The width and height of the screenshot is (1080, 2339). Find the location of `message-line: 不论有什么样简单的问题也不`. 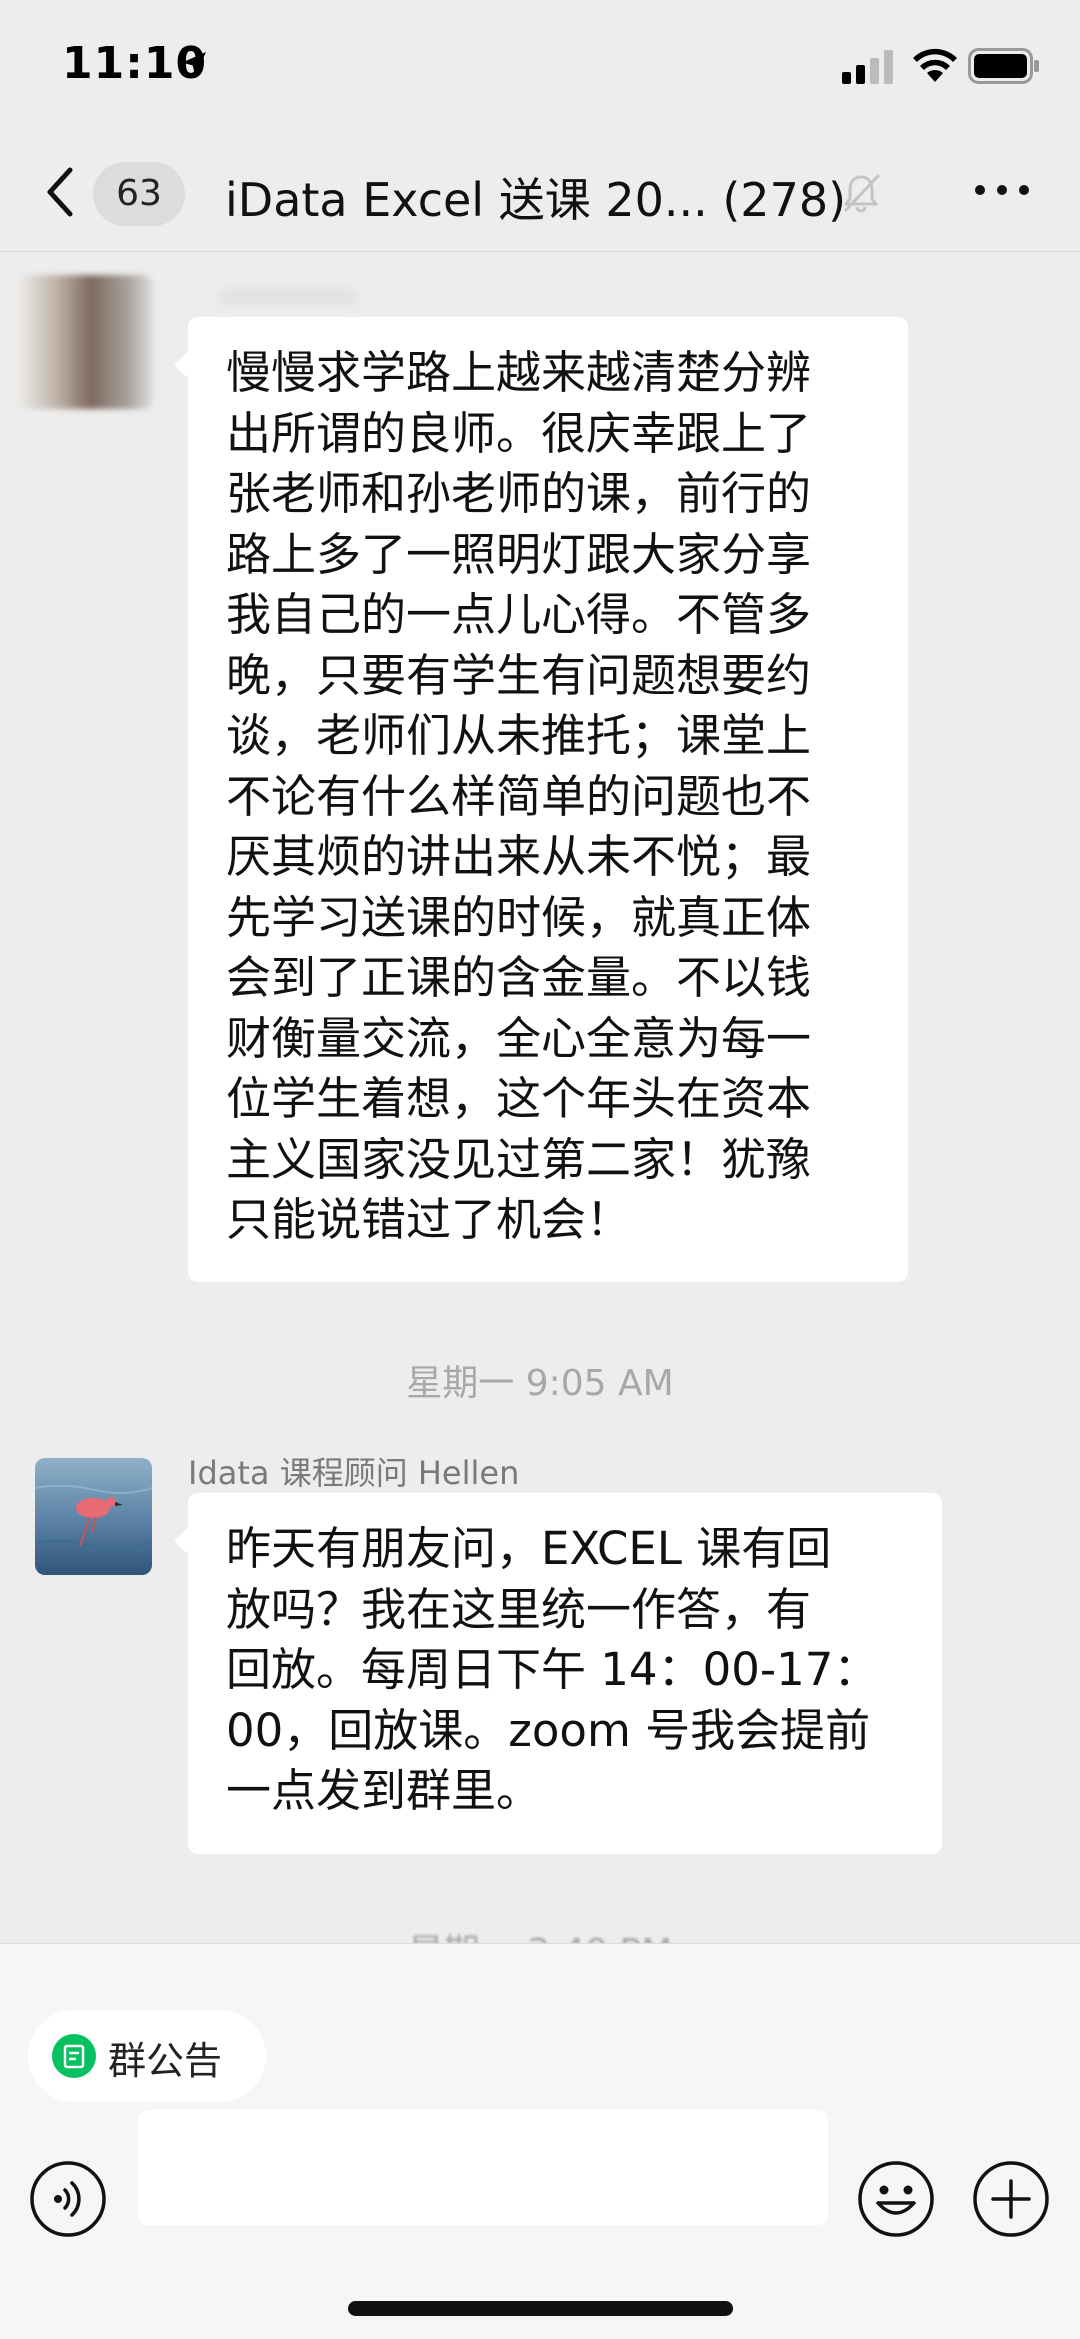

message-line: 不论有什么样简单的问题也不 is located at coordinates (519, 796).